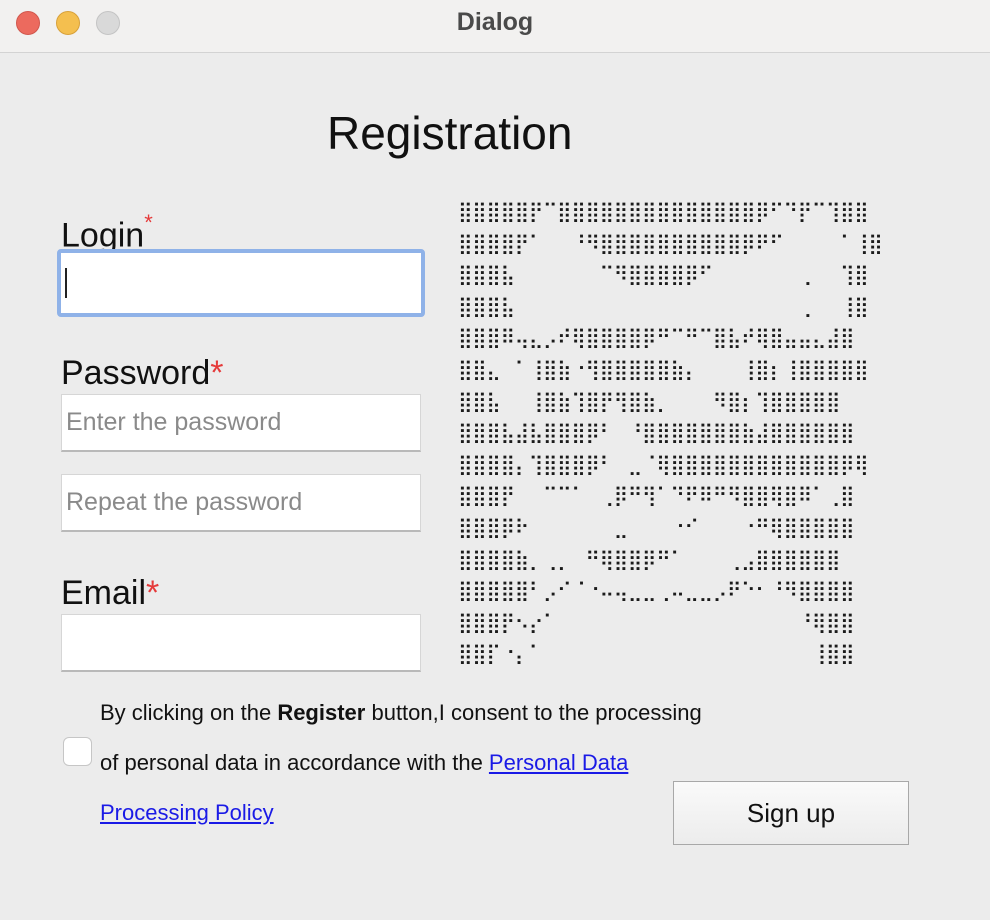 The image size is (990, 920). Describe the element at coordinates (450, 133) in the screenshot. I see `page-title: Registration` at that location.